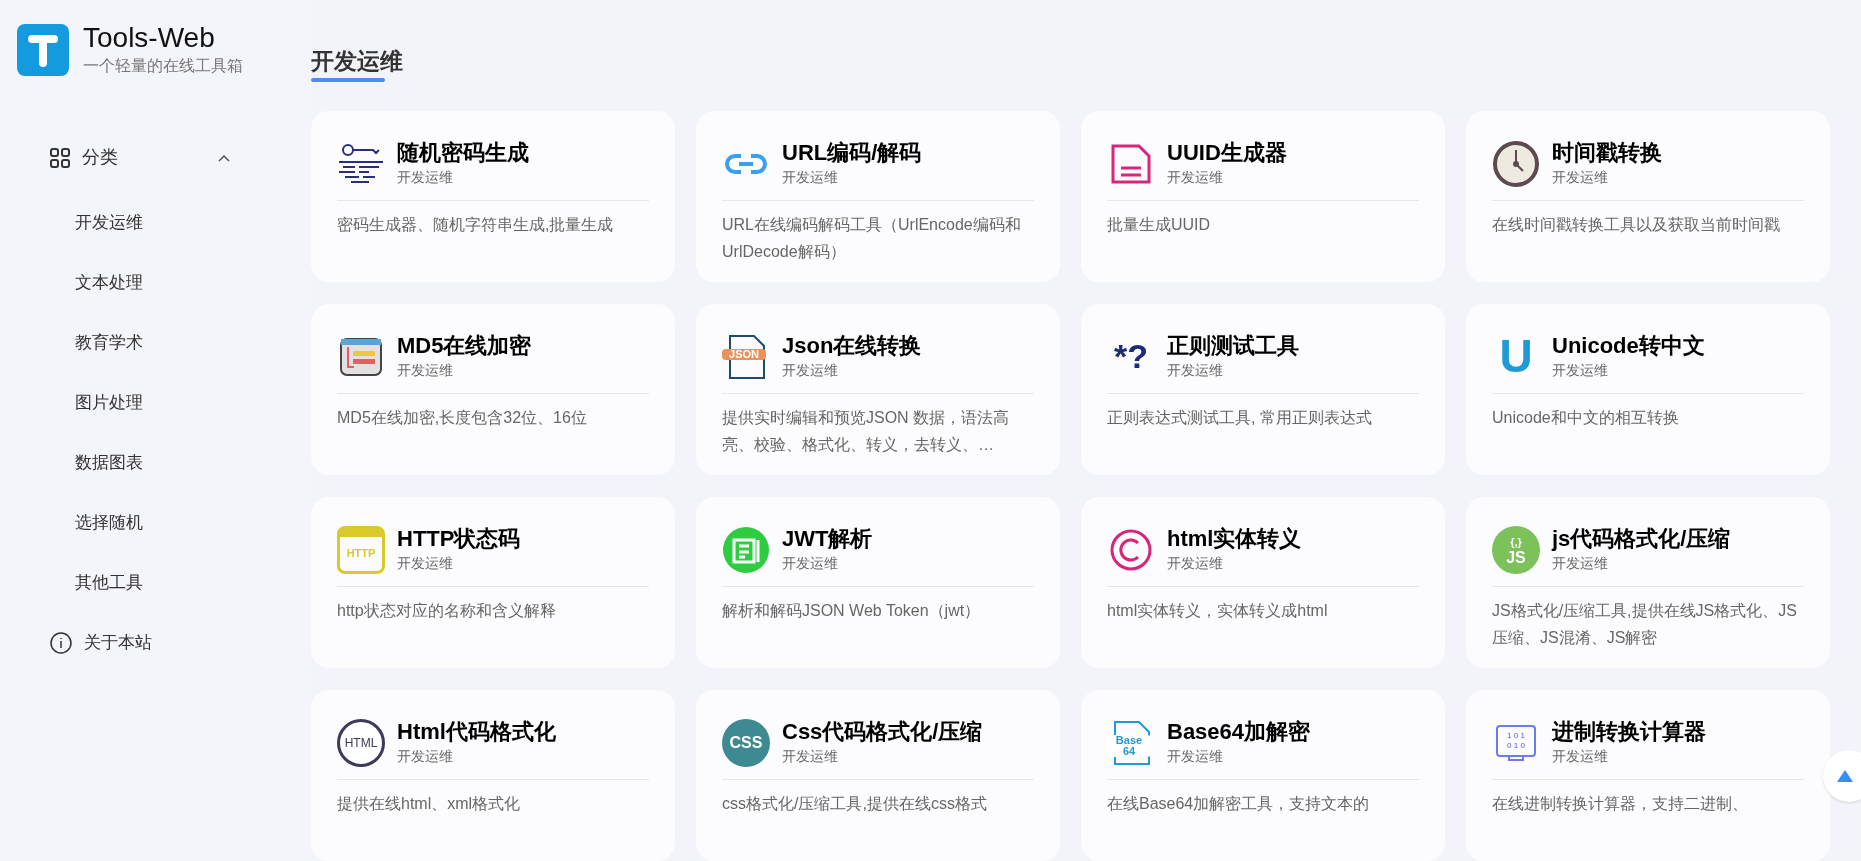 The image size is (1861, 861). What do you see at coordinates (852, 346) in the screenshot?
I see `tool-title: Json在线转换` at bounding box center [852, 346].